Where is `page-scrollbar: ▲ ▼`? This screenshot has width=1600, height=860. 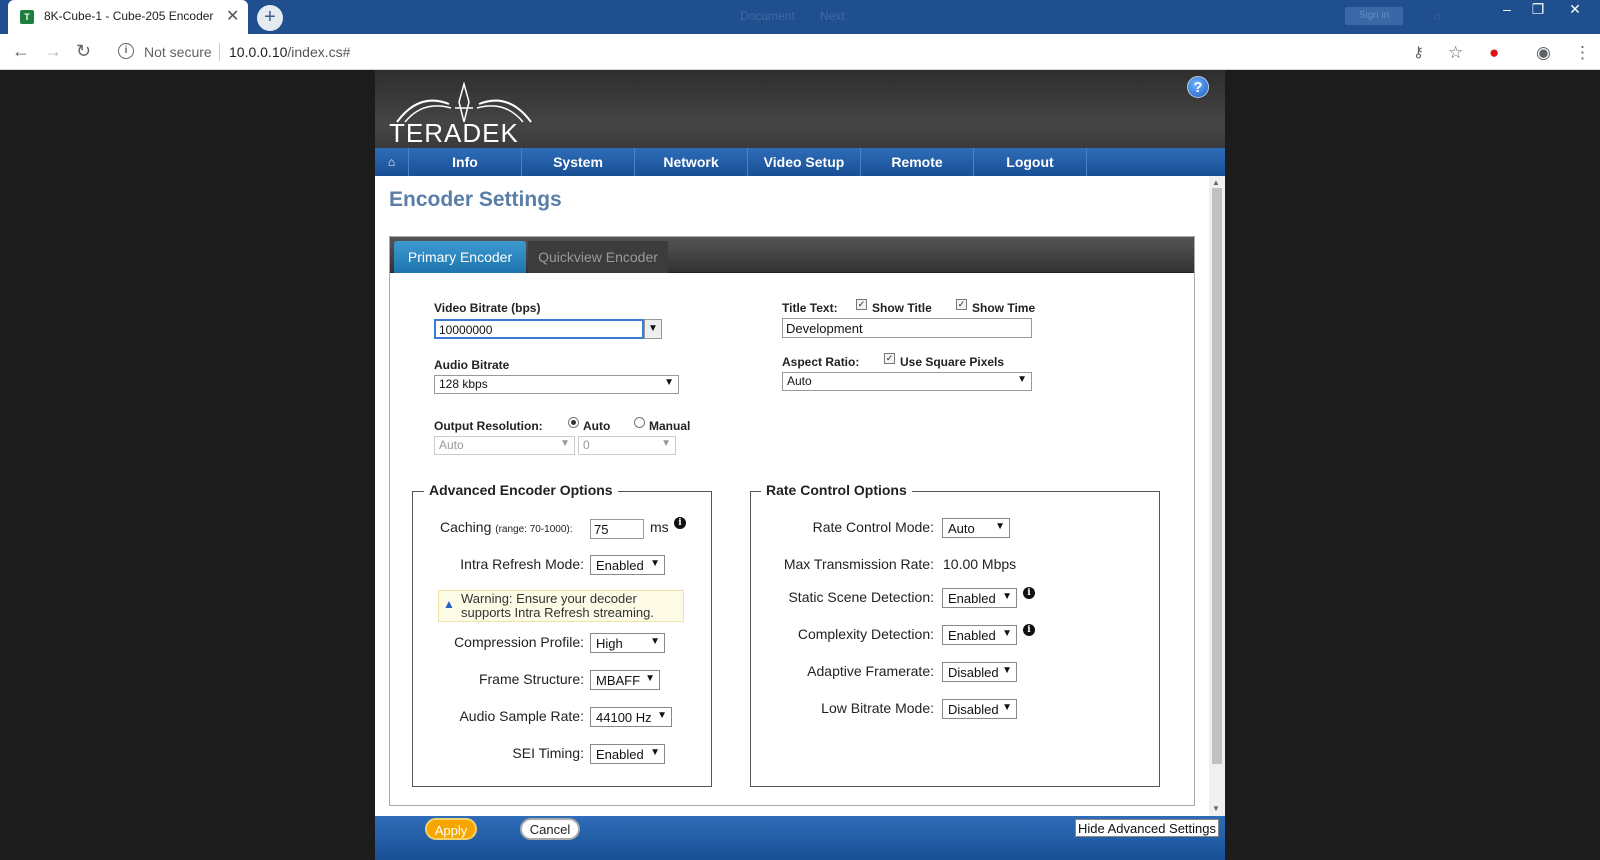
page-scrollbar: ▲ ▼ is located at coordinates (1217, 496).